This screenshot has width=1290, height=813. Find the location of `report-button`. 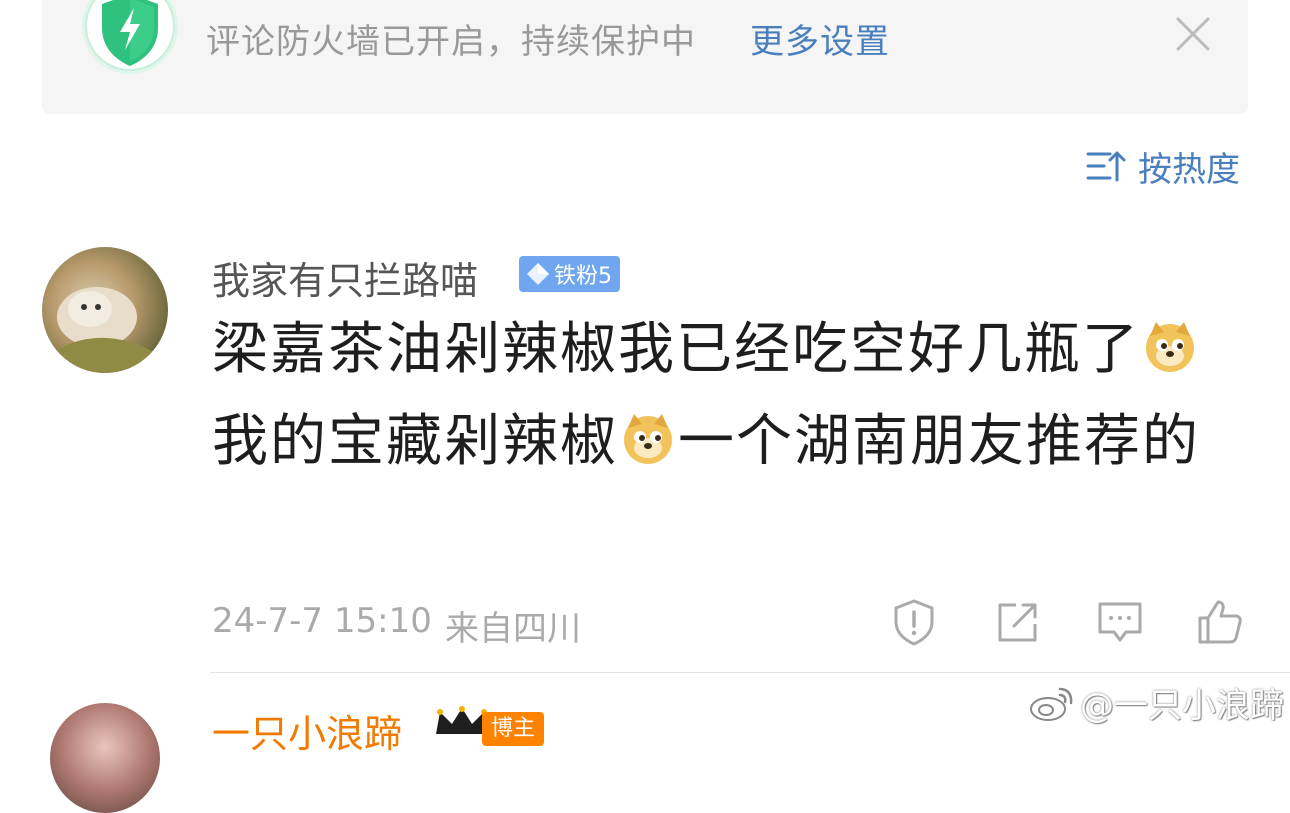

report-button is located at coordinates (914, 622).